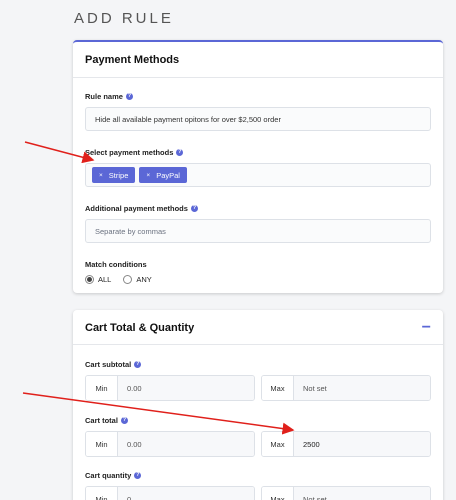 The image size is (456, 500). What do you see at coordinates (258, 485) in the screenshot?
I see `cart-quantity-field: Cart quantity ? Min 0 Max Not set` at bounding box center [258, 485].